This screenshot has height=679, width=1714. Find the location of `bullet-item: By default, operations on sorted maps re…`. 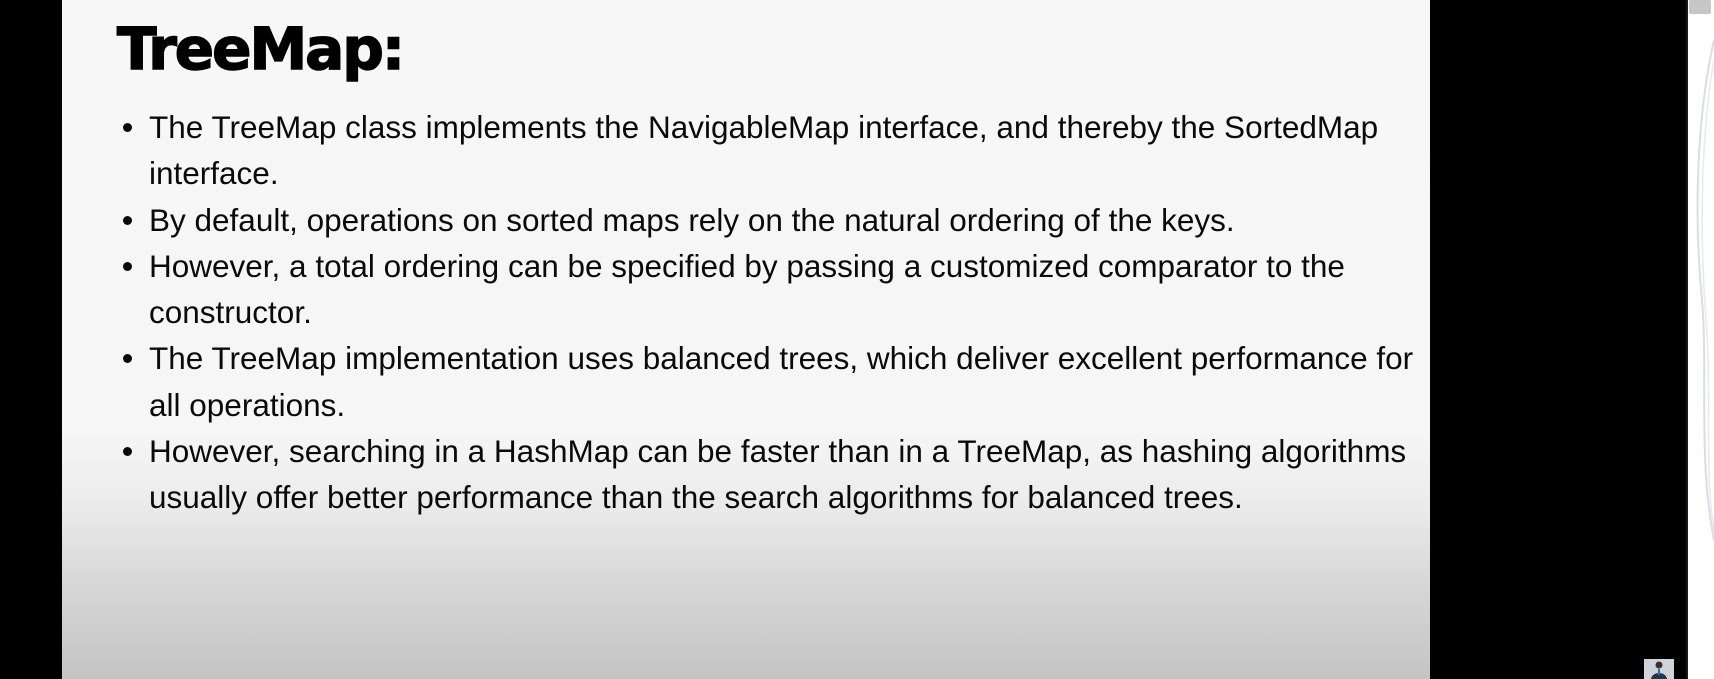

bullet-item: By default, operations on sorted maps re… is located at coordinates (767, 220).